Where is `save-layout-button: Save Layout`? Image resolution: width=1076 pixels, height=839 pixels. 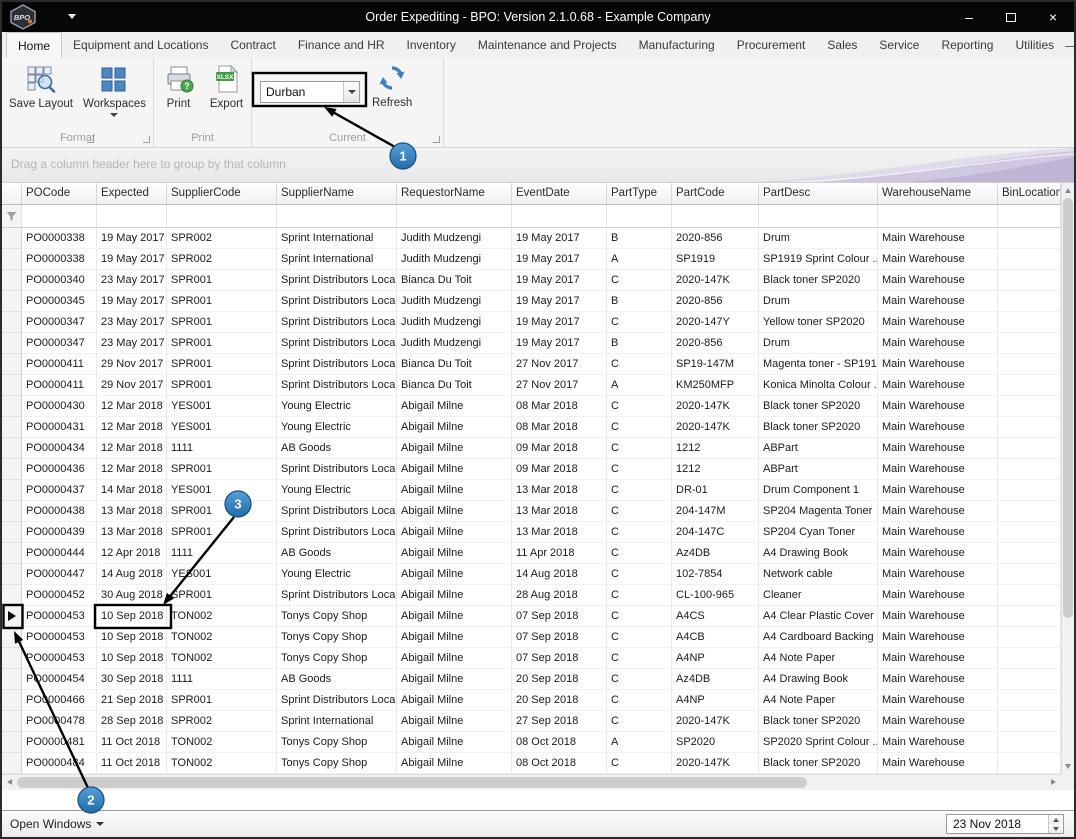
save-layout-button: Save Layout is located at coordinates (41, 89).